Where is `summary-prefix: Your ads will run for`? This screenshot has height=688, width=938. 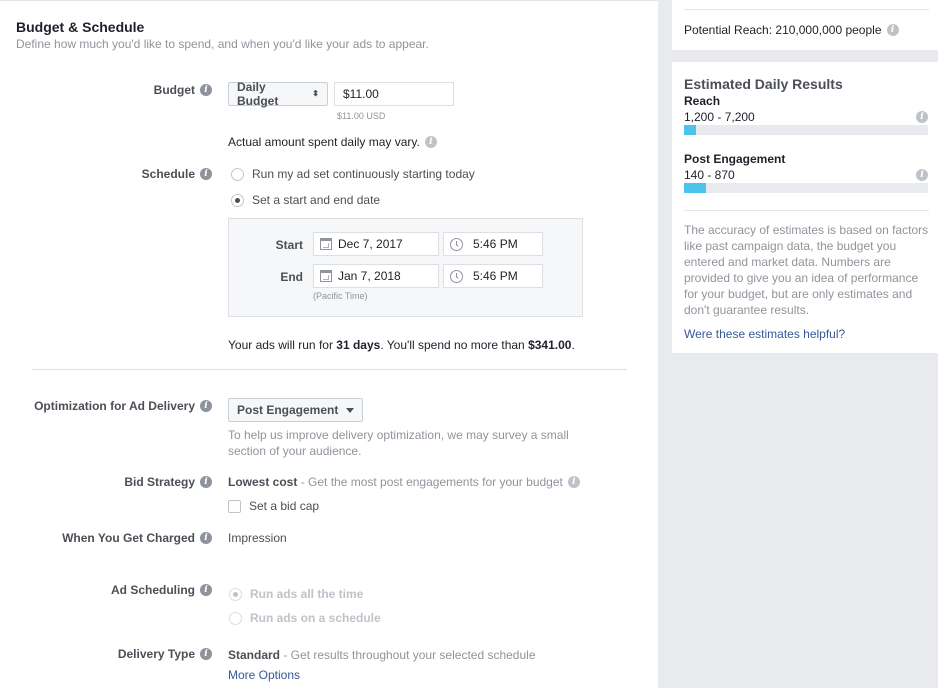
summary-prefix: Your ads will run for is located at coordinates (282, 345).